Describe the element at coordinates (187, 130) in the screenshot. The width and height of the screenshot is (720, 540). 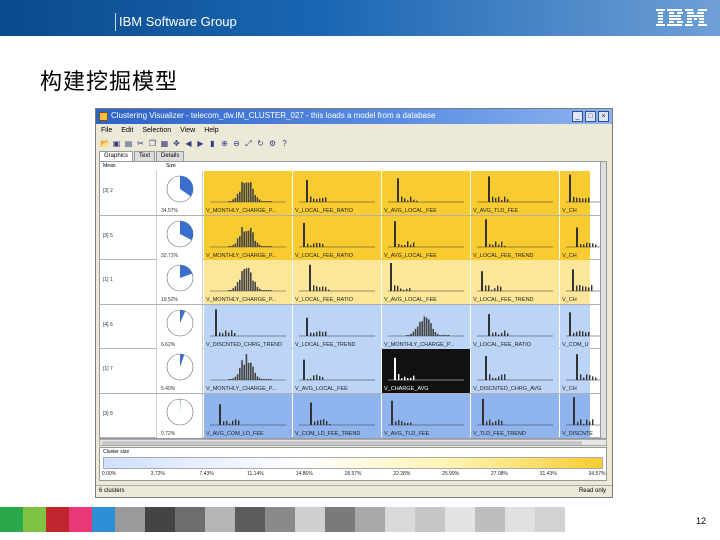
I see `menu-view: View` at that location.